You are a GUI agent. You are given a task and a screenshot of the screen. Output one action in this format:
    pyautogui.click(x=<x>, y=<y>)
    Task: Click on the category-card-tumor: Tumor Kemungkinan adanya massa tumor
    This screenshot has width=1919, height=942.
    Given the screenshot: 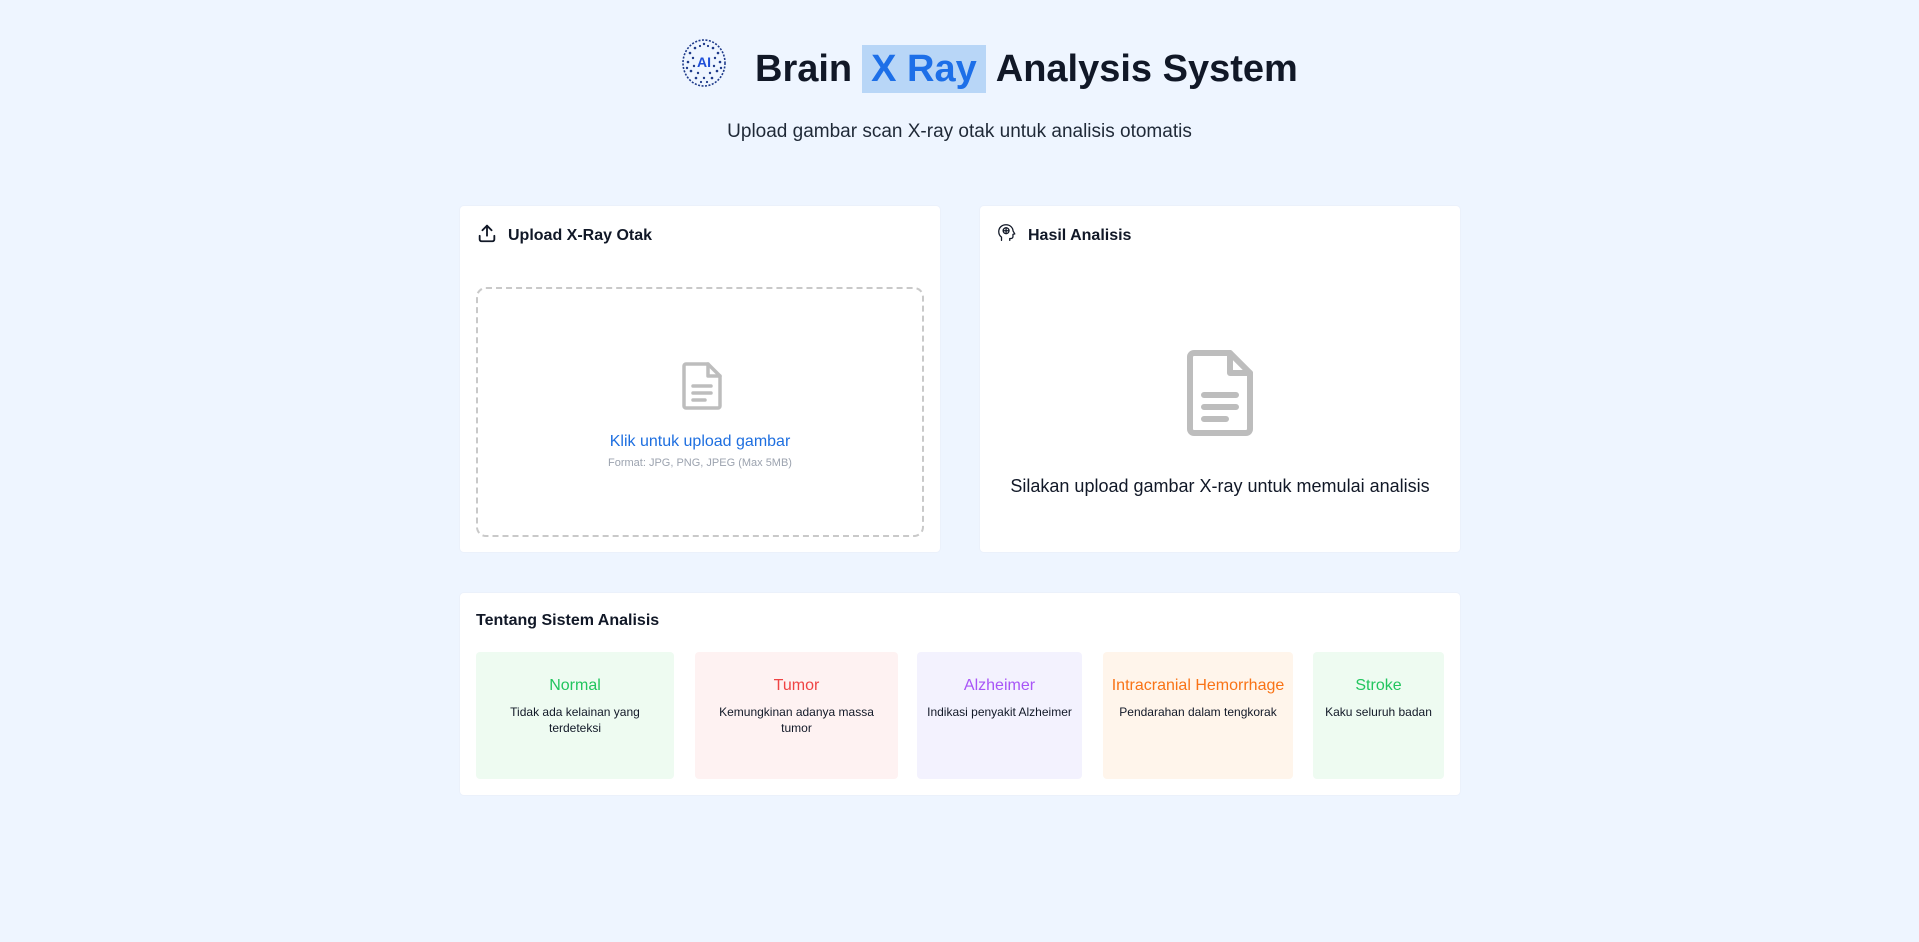 What is the action you would take?
    pyautogui.click(x=796, y=715)
    